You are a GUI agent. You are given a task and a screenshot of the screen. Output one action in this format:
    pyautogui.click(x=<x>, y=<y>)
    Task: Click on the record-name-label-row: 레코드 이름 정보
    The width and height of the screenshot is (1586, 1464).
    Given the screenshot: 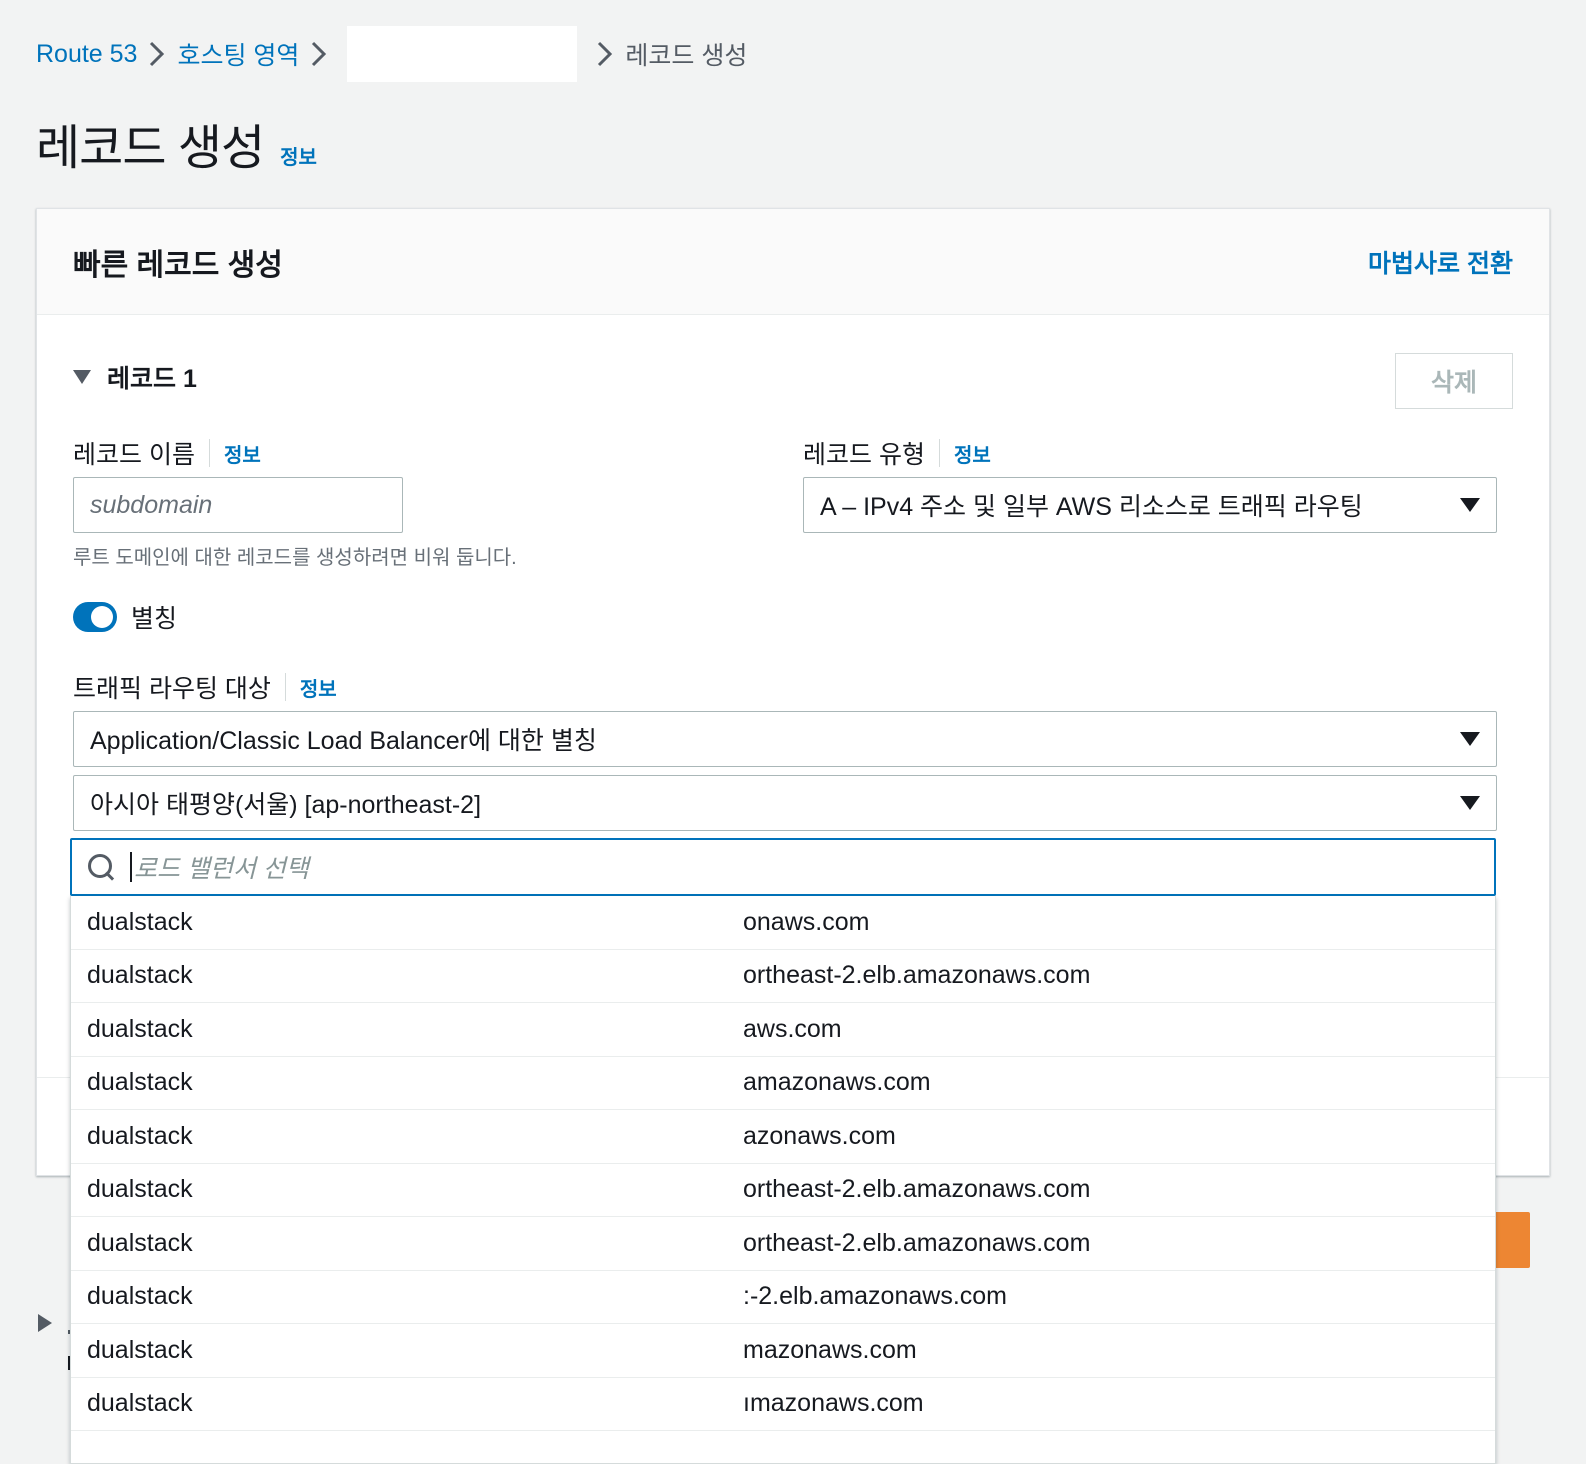 What is the action you would take?
    pyautogui.click(x=167, y=453)
    